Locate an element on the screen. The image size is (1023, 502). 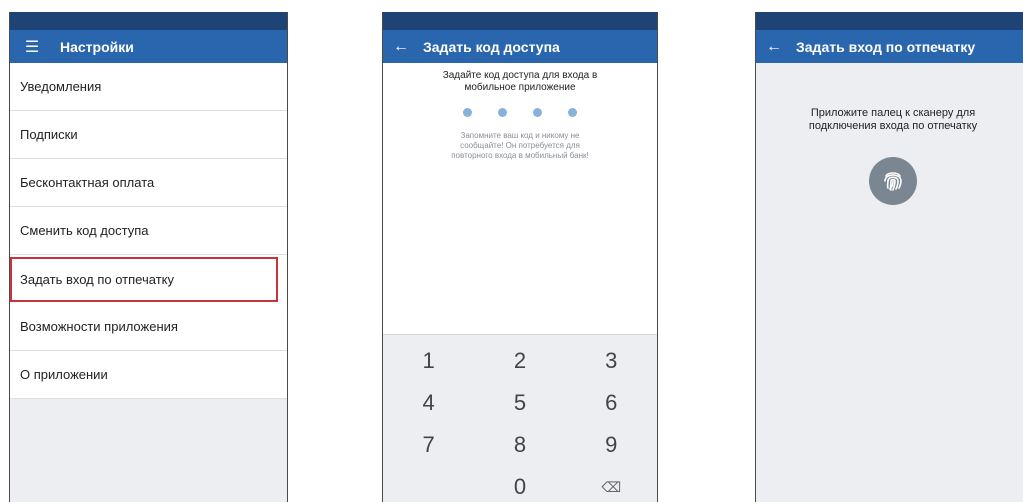
page-title: Задать код доступа is located at coordinates (491, 46).